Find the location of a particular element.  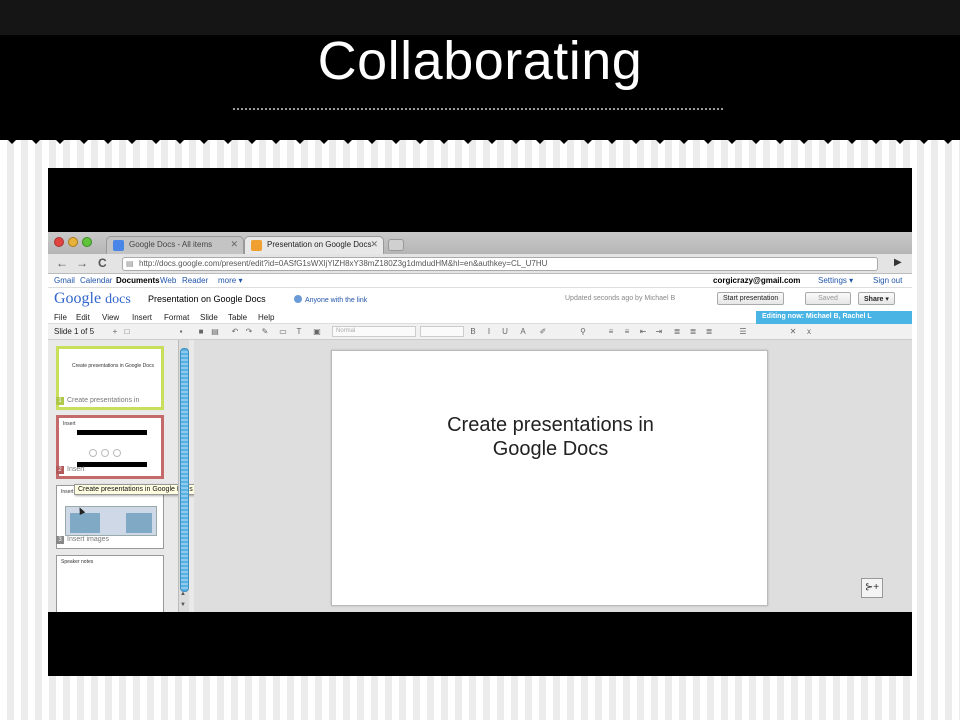

decrease-indent-icon: ⇤ is located at coordinates (643, 332).